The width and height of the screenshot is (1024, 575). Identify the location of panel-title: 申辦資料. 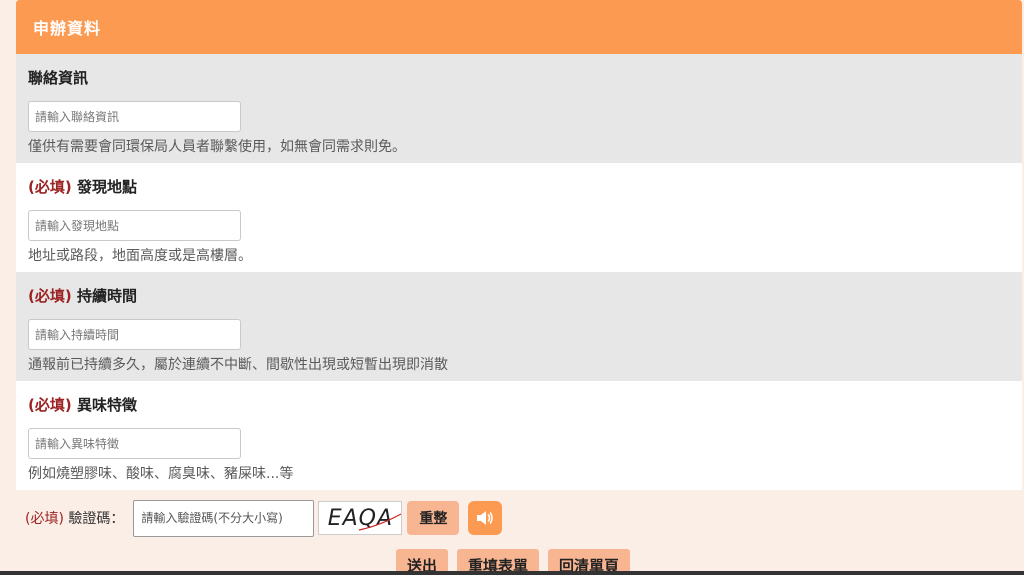
(67, 28).